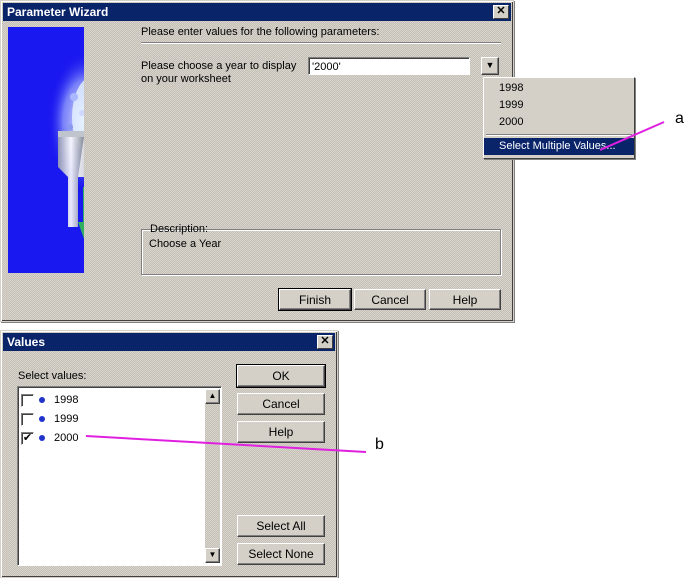  What do you see at coordinates (185, 244) in the screenshot?
I see `description-text: Choose a Year` at bounding box center [185, 244].